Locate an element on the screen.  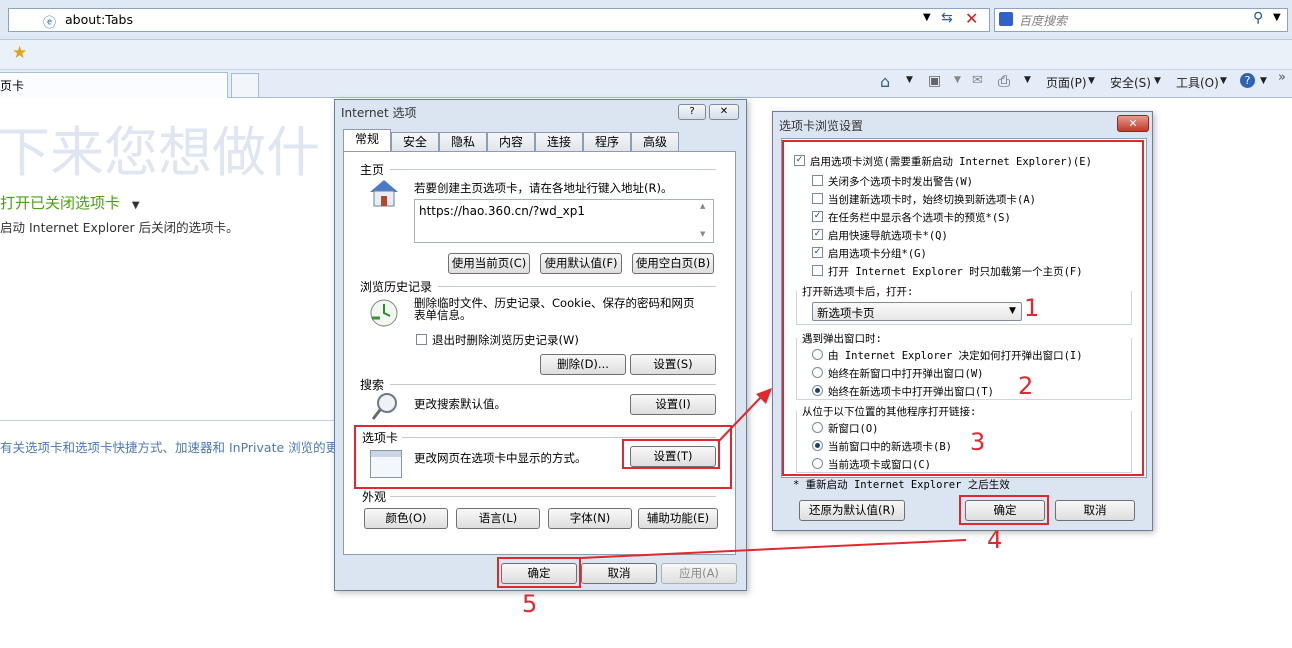
newtab-footer-link: 有关选项卡和选项卡快捷方式、加速器和 InPrivate 浏览的更 is located at coordinates (168, 446).